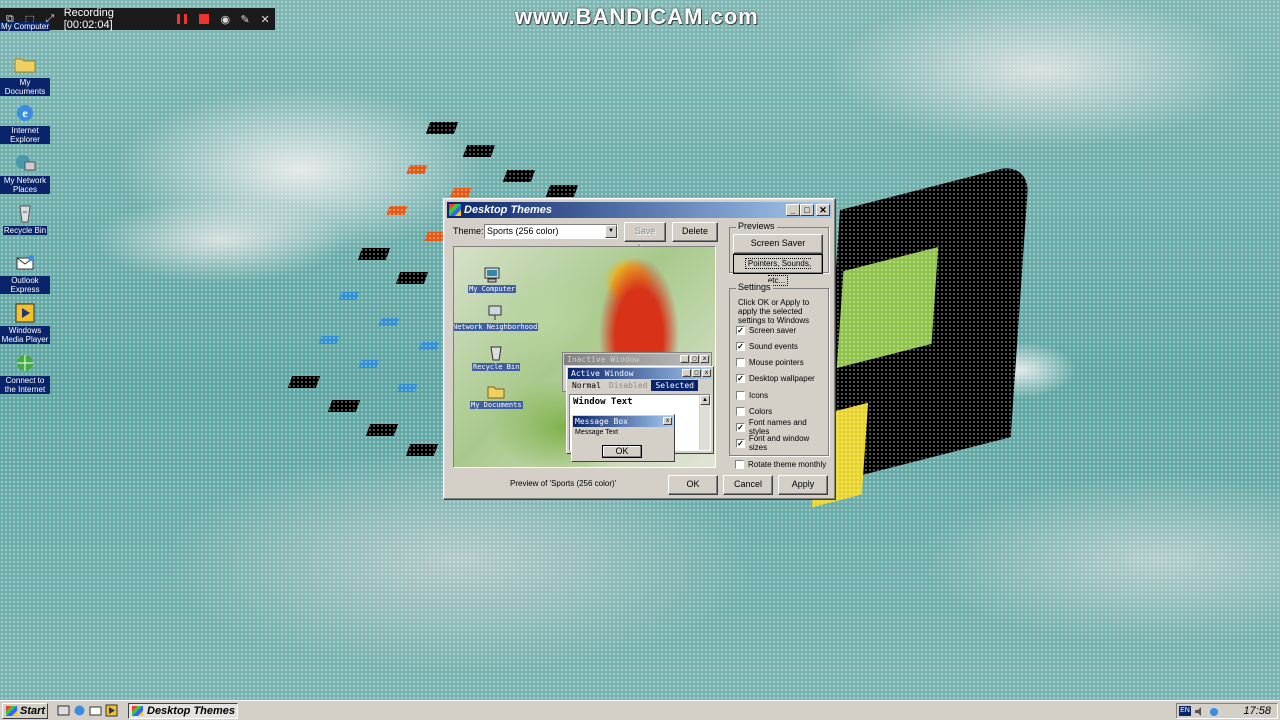  Describe the element at coordinates (601, 421) in the screenshot. I see `message-box-title: Message Box` at that location.